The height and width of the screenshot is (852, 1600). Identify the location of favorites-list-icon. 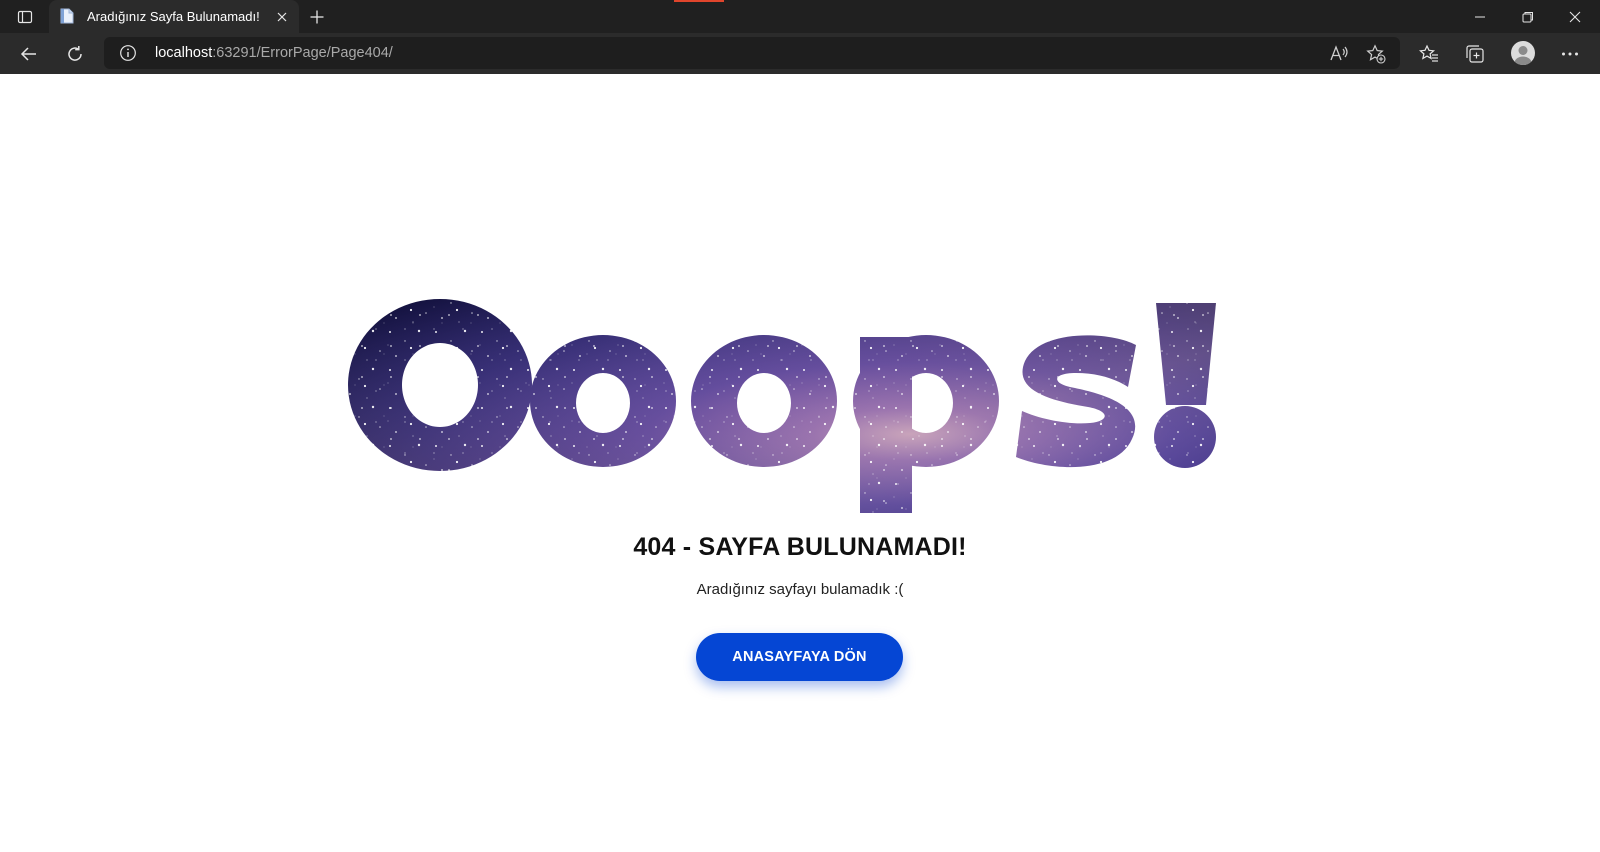
(1428, 53).